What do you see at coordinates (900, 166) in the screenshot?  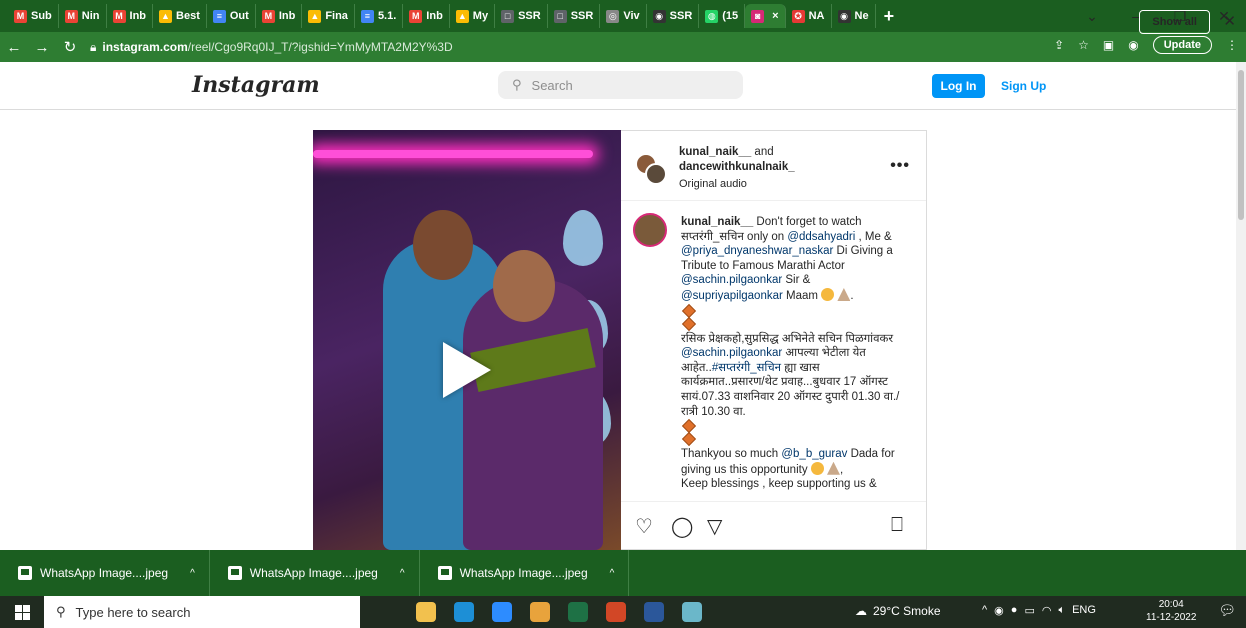 I see `more-options-icon: •••` at bounding box center [900, 166].